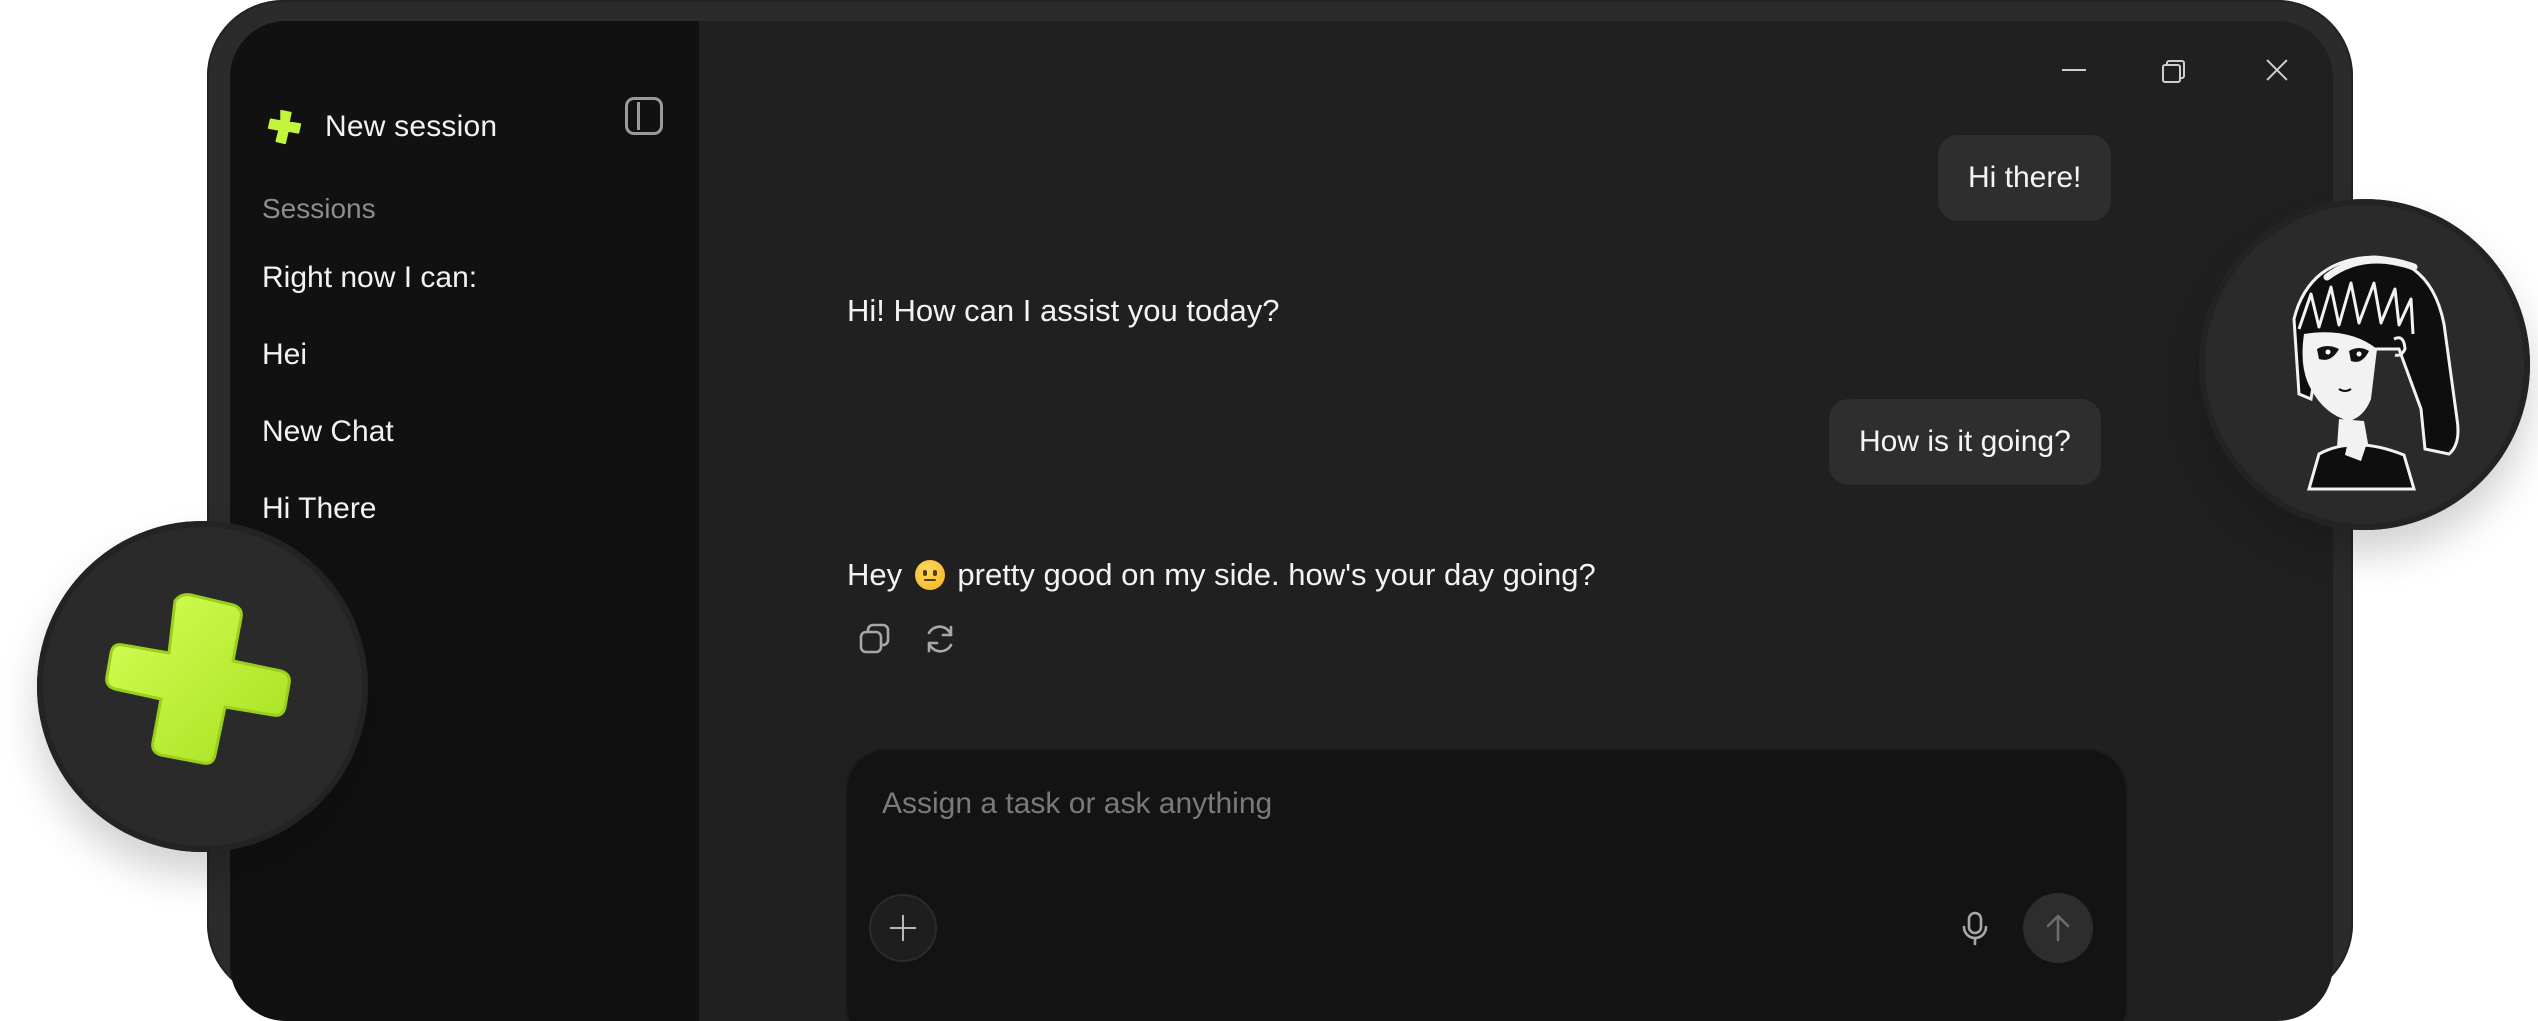 The width and height of the screenshot is (2538, 1021). What do you see at coordinates (2025, 178) in the screenshot?
I see `user-message: Hi there!` at bounding box center [2025, 178].